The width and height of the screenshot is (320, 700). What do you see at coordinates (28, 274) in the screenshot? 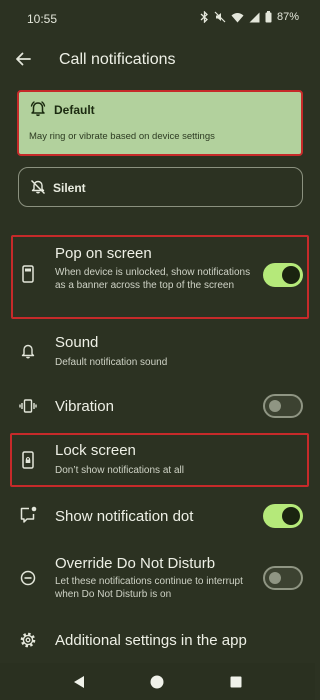
I see `phone-banner-icon` at bounding box center [28, 274].